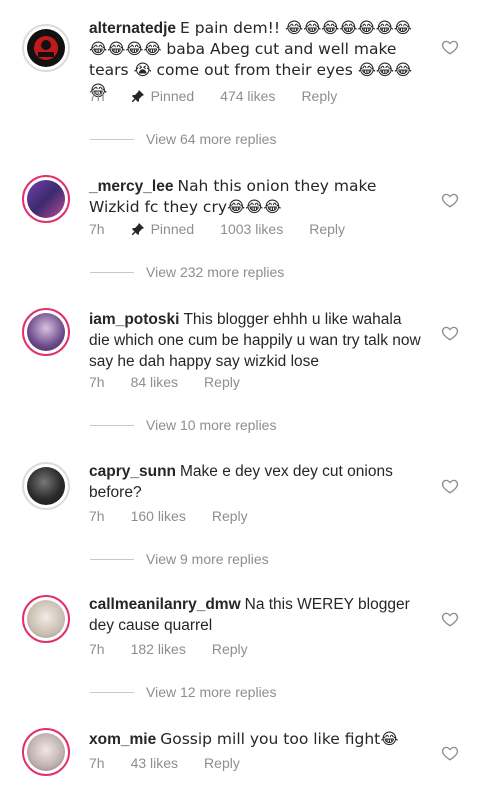  What do you see at coordinates (131, 186) in the screenshot?
I see `comment-username: _mercy_lee` at bounding box center [131, 186].